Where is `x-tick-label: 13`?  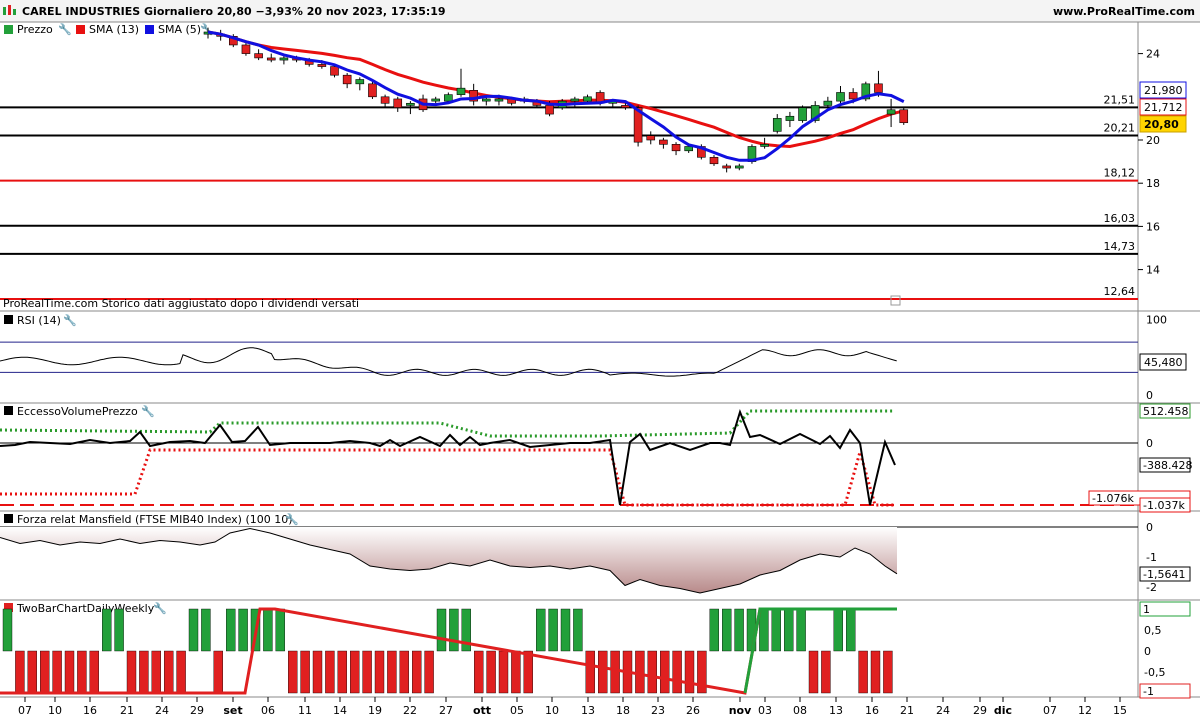 x-tick-label: 13 is located at coordinates (836, 710).